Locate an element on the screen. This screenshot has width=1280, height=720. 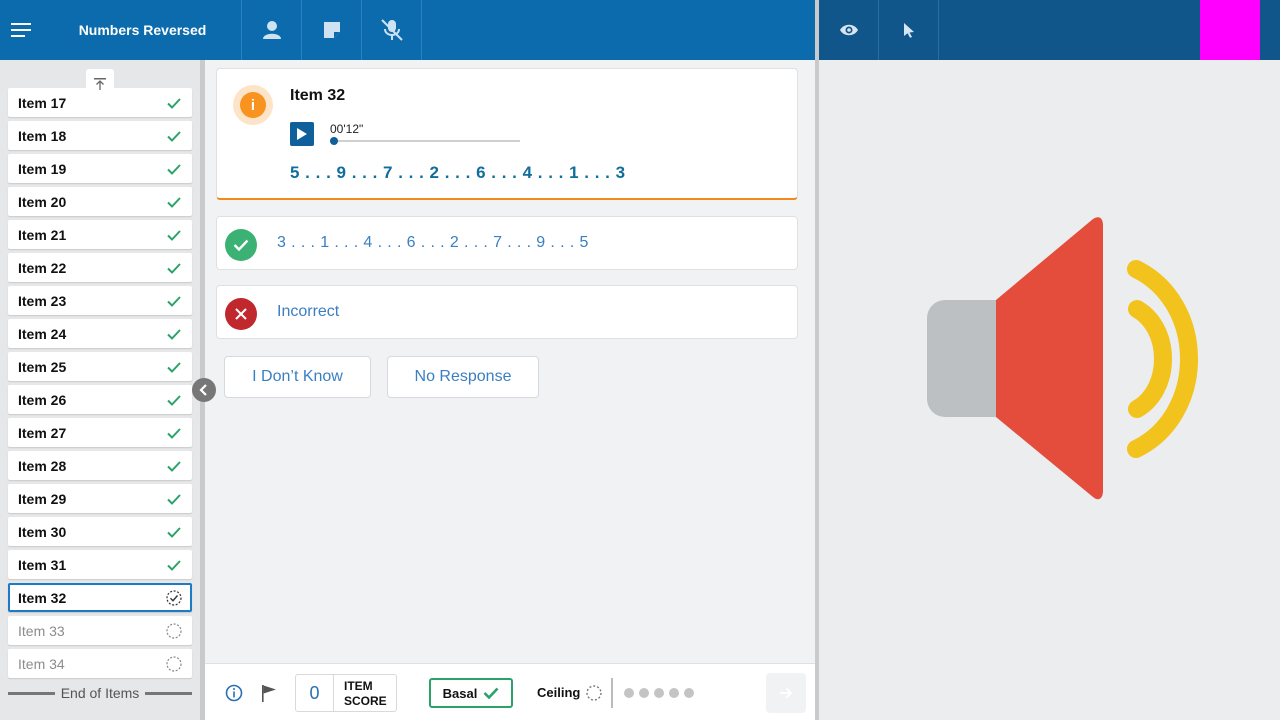
user-button is located at coordinates (272, 30).